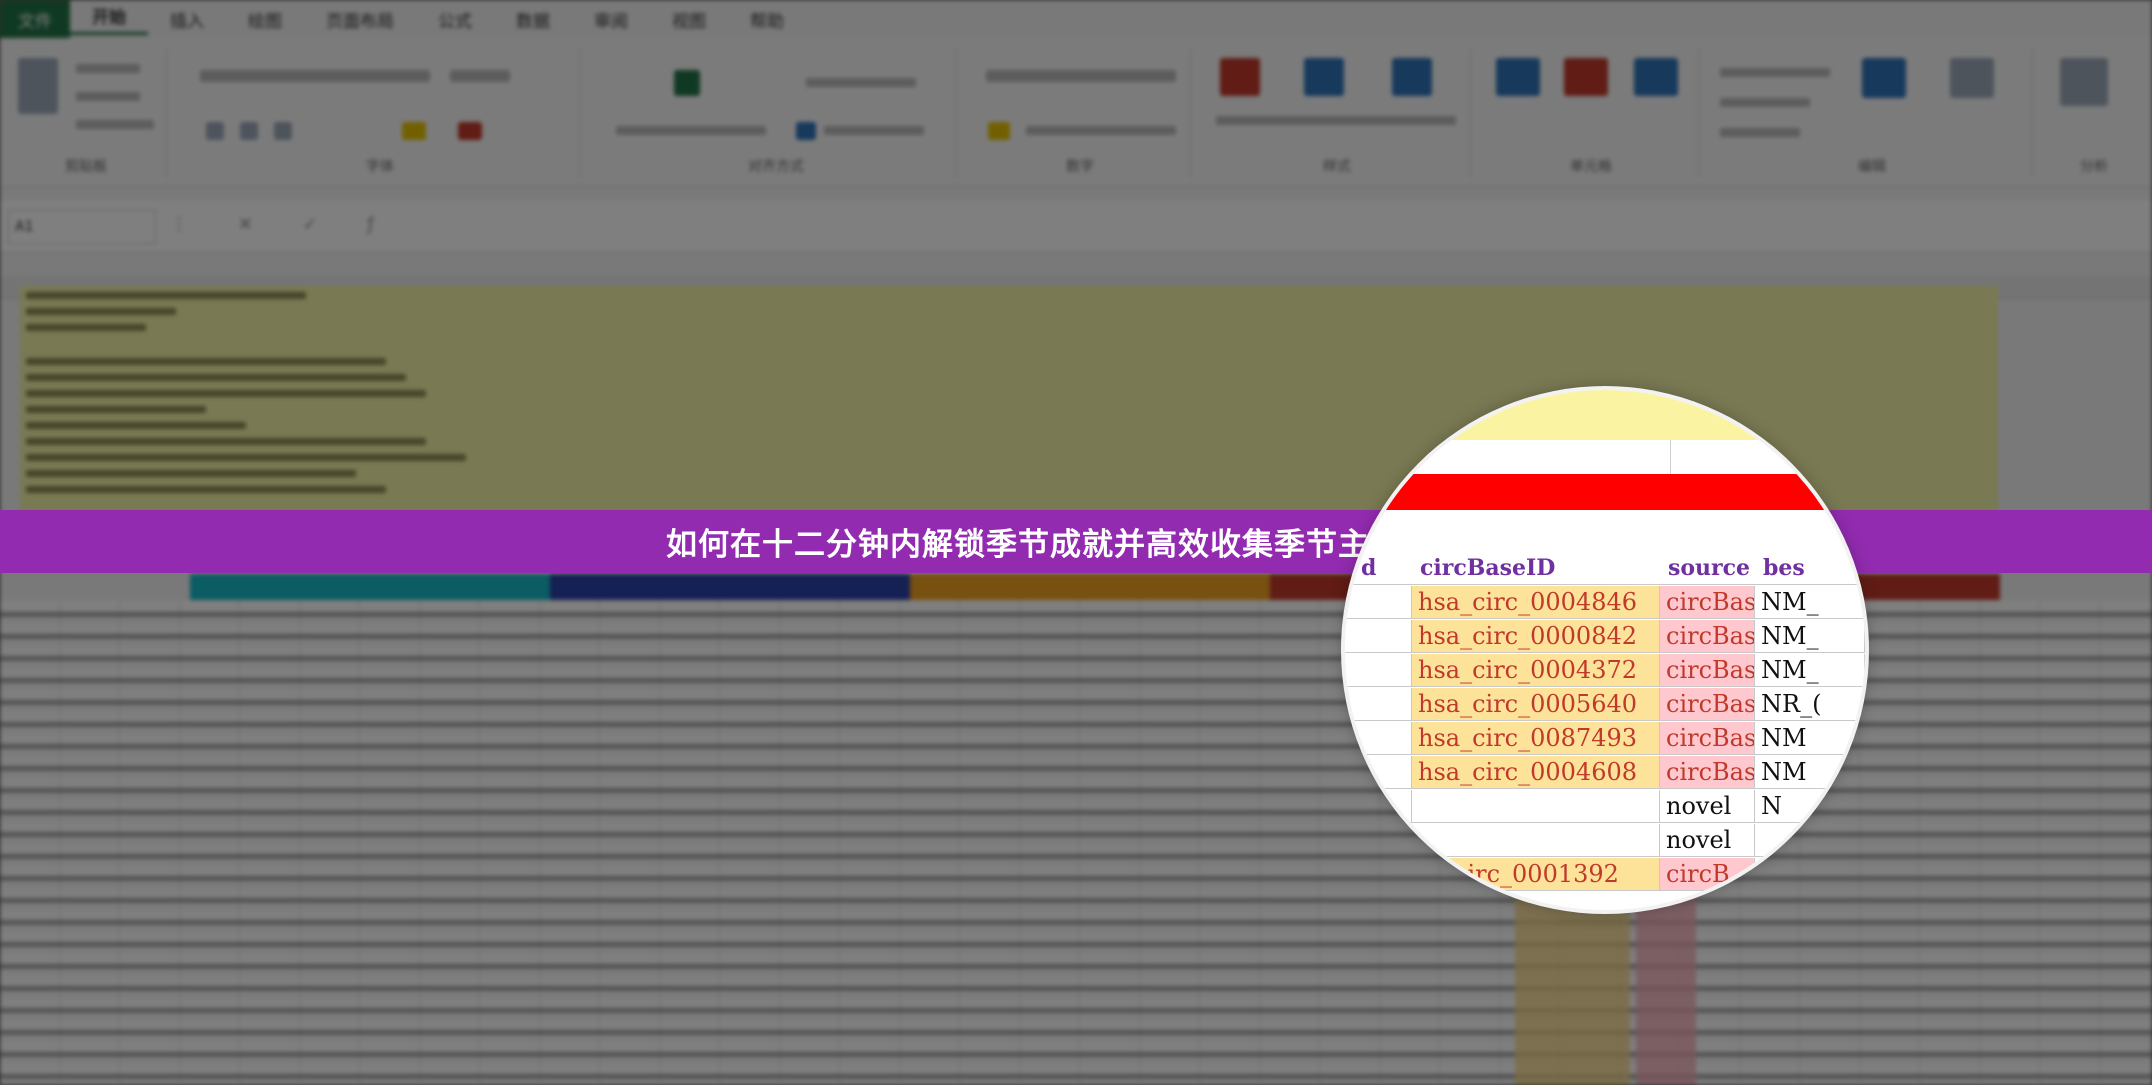  I want to click on zoom-header-row: d circBaseID source bes, so click(1605, 568).